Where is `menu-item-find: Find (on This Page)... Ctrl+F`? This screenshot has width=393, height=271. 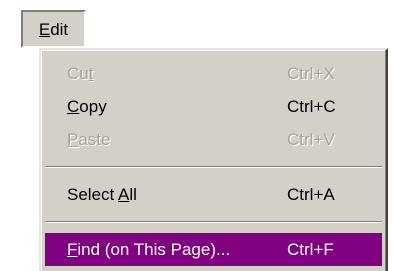
menu-item-find: Find (on This Page)... Ctrl+F is located at coordinates (213, 249).